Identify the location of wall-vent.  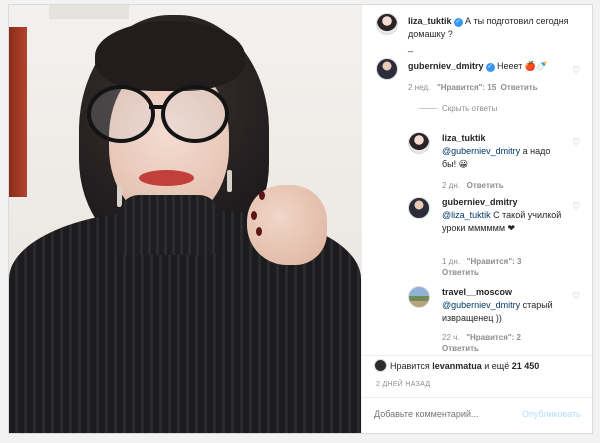
(89, 12).